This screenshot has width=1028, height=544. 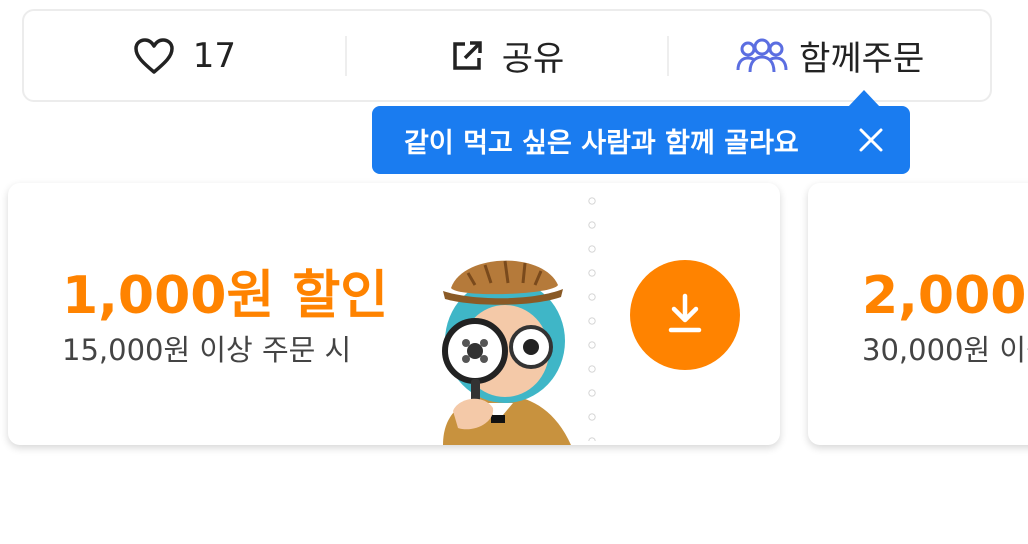 What do you see at coordinates (871, 140) in the screenshot?
I see `close-icon` at bounding box center [871, 140].